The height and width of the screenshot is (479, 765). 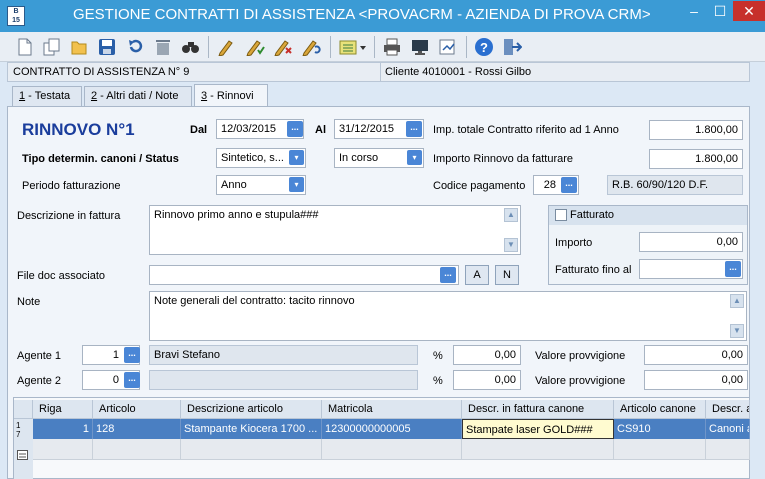 What do you see at coordinates (283, 47) in the screenshot?
I see `edit-x-icon` at bounding box center [283, 47].